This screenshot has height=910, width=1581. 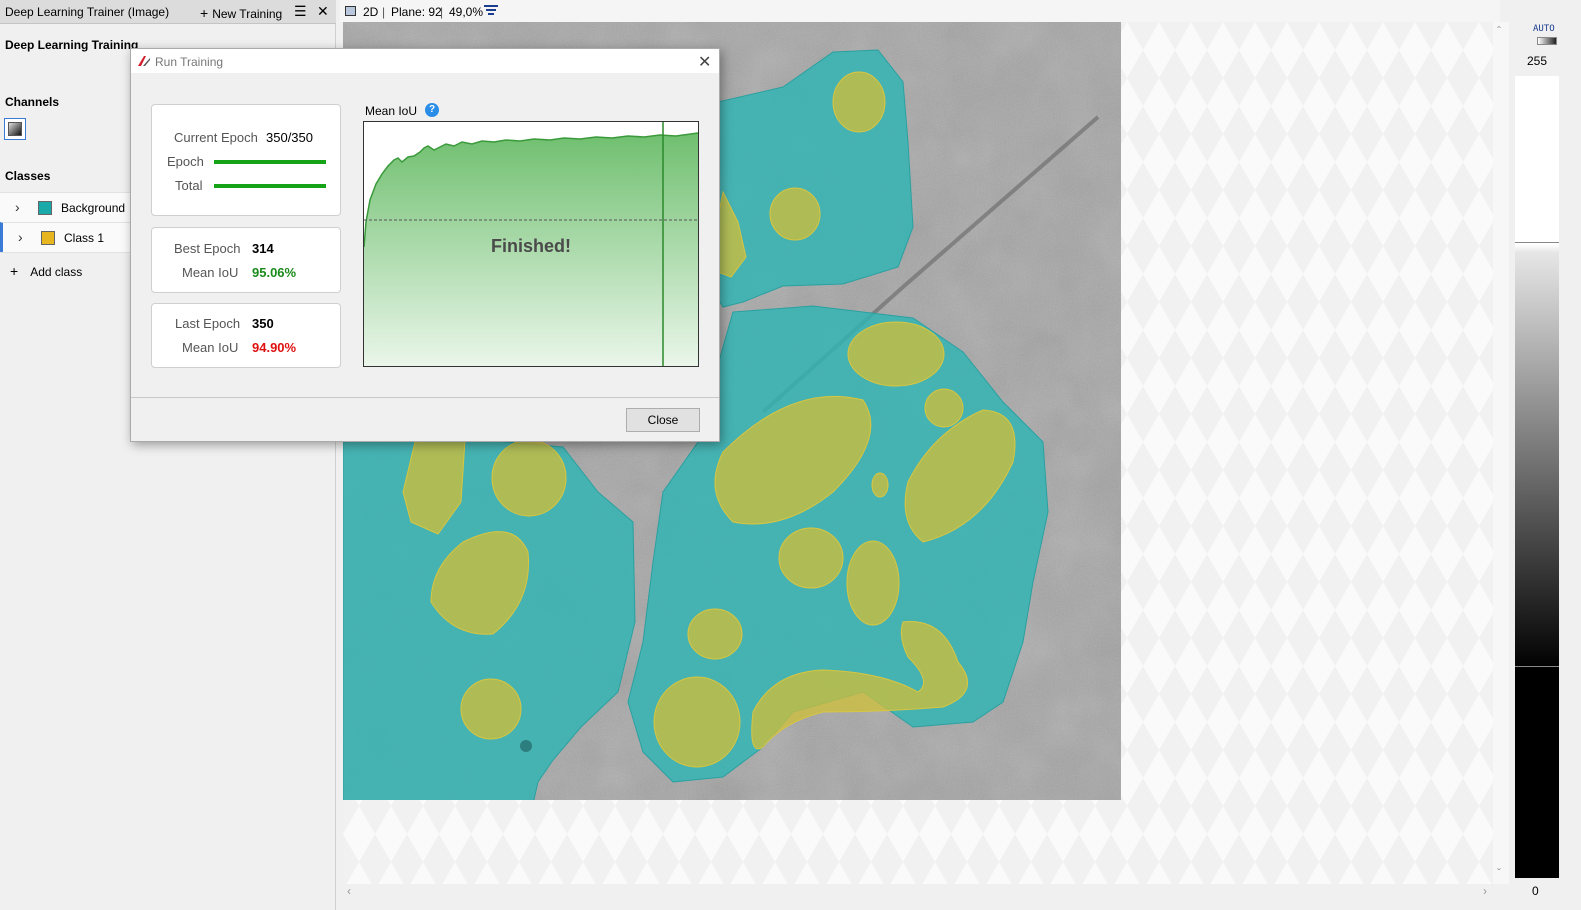 What do you see at coordinates (1537, 666) in the screenshot?
I see `intensity-min-handle` at bounding box center [1537, 666].